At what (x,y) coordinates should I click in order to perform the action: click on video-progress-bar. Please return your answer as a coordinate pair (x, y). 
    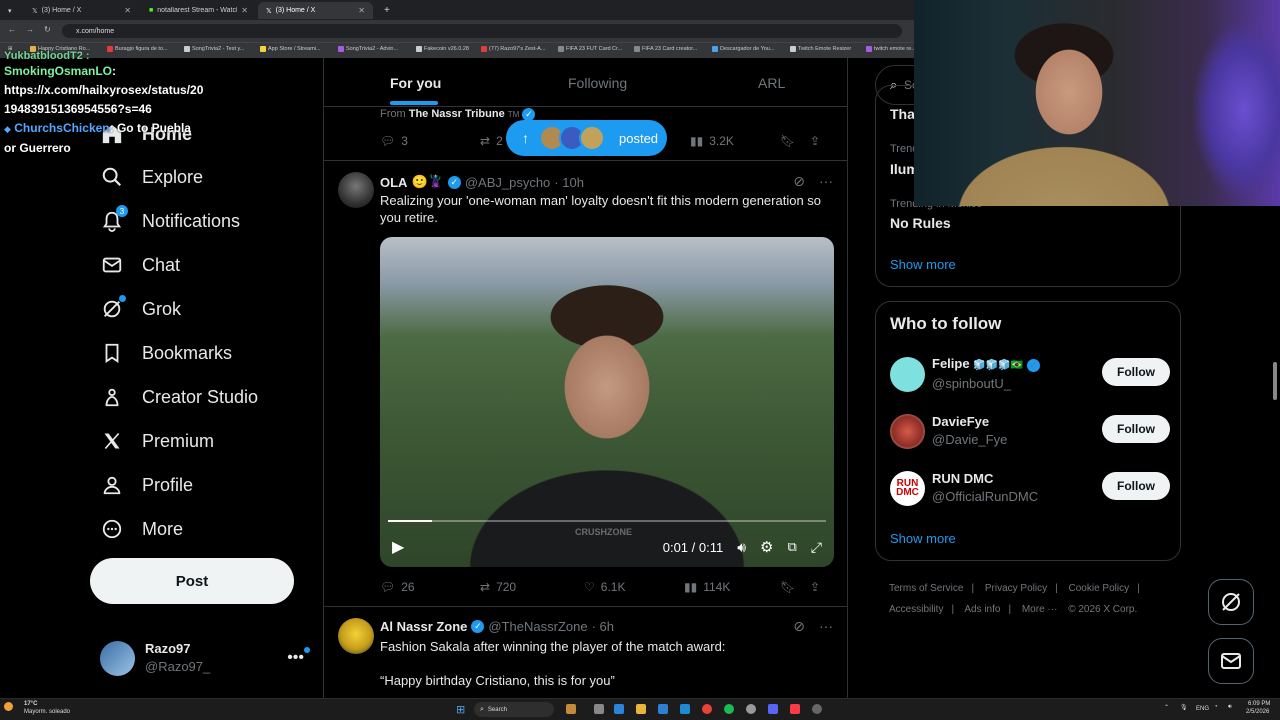
    Looking at the image, I should click on (607, 521).